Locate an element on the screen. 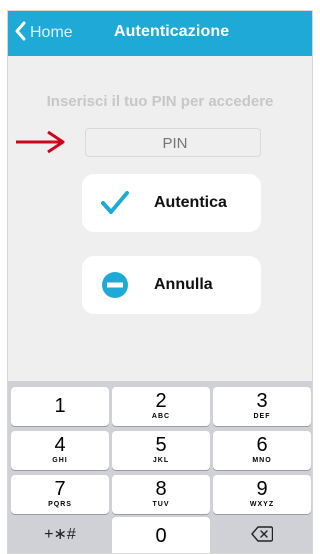  key-letters: MNO is located at coordinates (262, 460).